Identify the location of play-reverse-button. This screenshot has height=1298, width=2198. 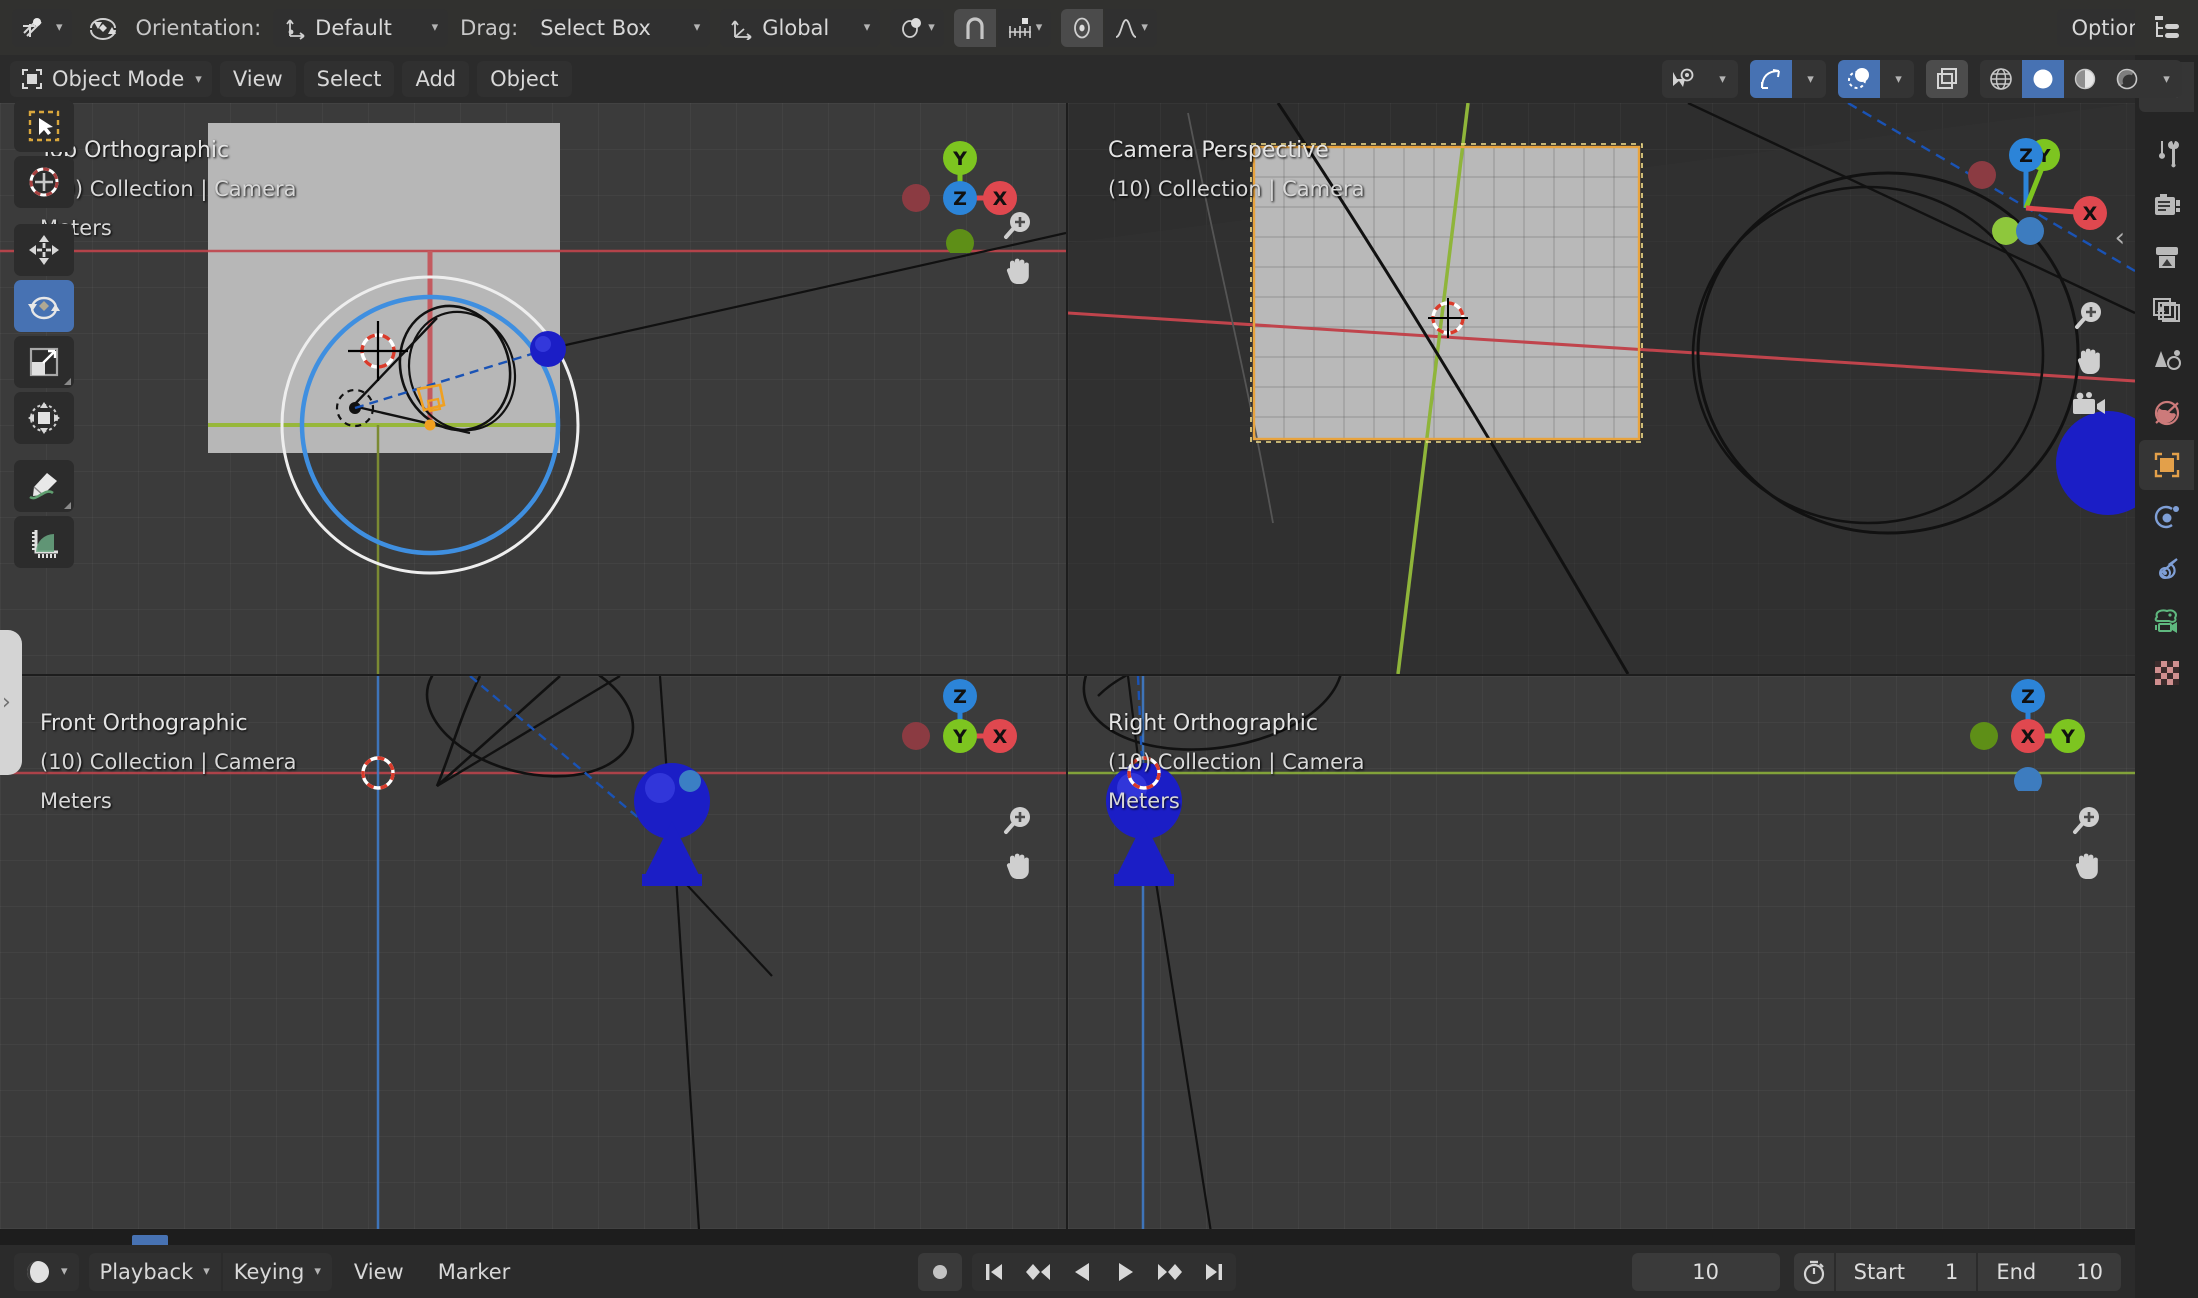
(1081, 1271).